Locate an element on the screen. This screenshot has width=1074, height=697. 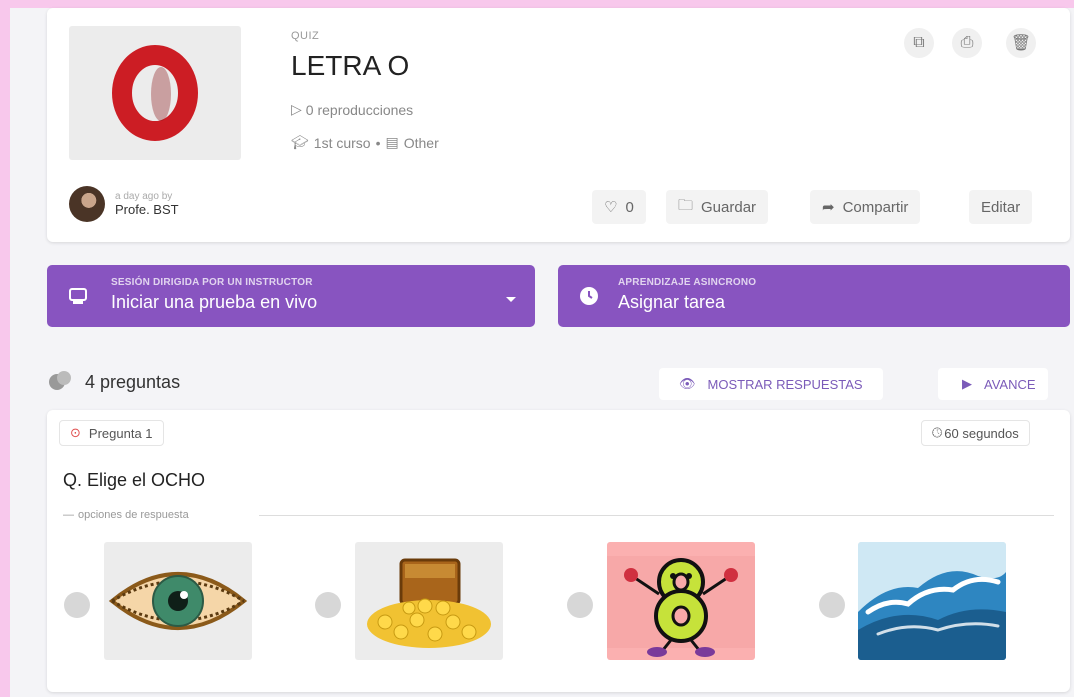
printer-icon: ⎙ is located at coordinates (967, 42).